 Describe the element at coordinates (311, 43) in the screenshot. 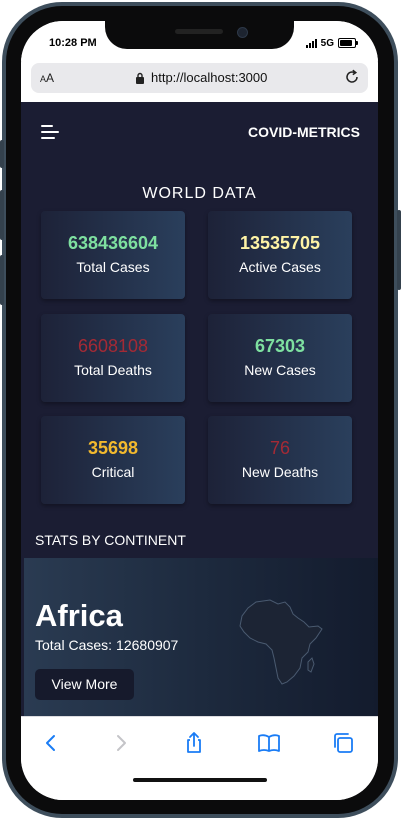

I see `signal-icon` at that location.